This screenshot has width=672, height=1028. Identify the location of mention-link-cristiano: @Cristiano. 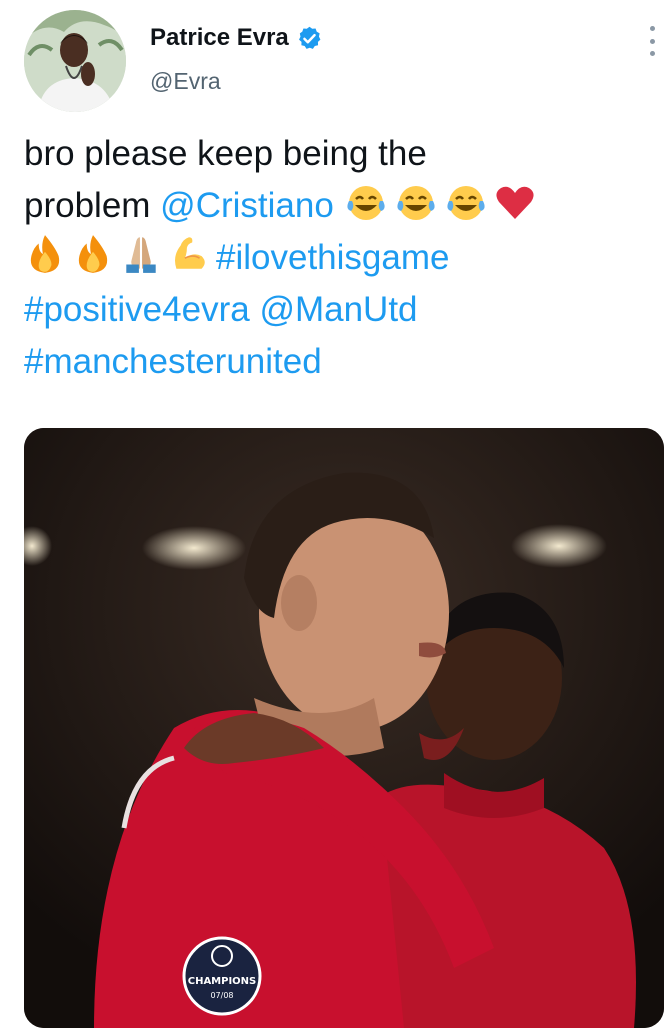
(247, 205).